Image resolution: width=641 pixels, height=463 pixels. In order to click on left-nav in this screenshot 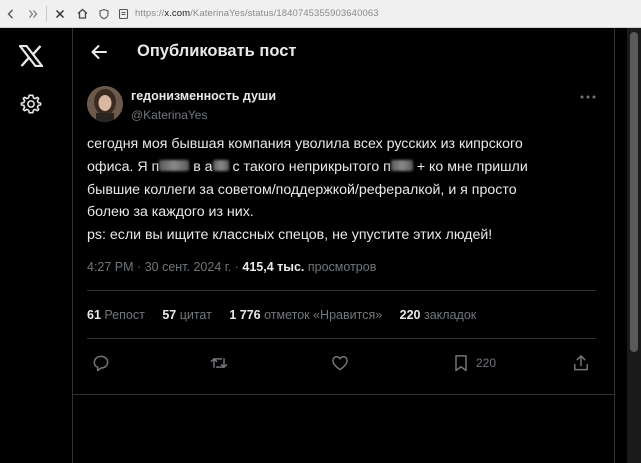, I will do `click(36, 245)`.